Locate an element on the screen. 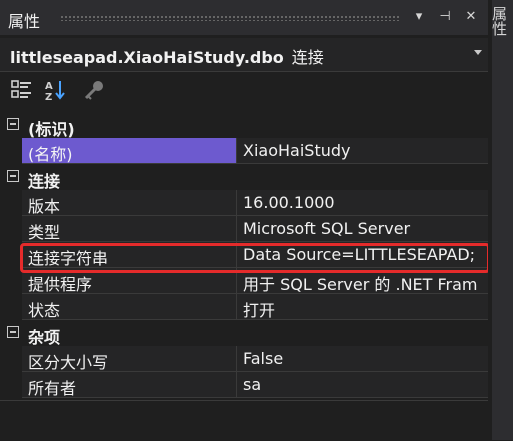 This screenshot has width=513, height=441. property-row-state: 状态 打开 is located at coordinates (244, 307).